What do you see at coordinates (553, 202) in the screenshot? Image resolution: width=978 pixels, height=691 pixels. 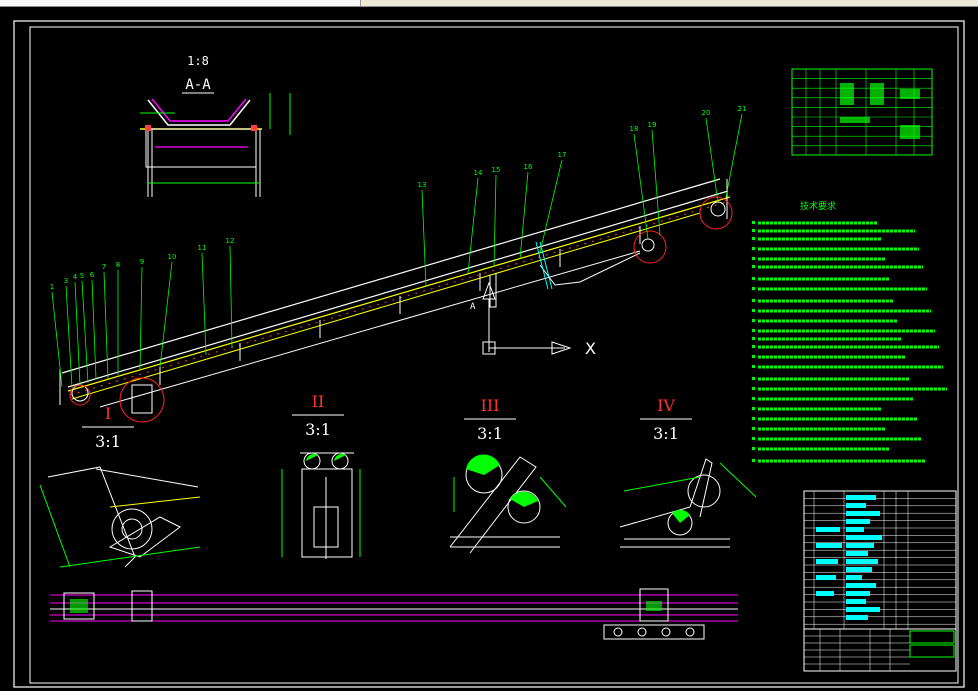 I see `part-balloon: 17` at bounding box center [553, 202].